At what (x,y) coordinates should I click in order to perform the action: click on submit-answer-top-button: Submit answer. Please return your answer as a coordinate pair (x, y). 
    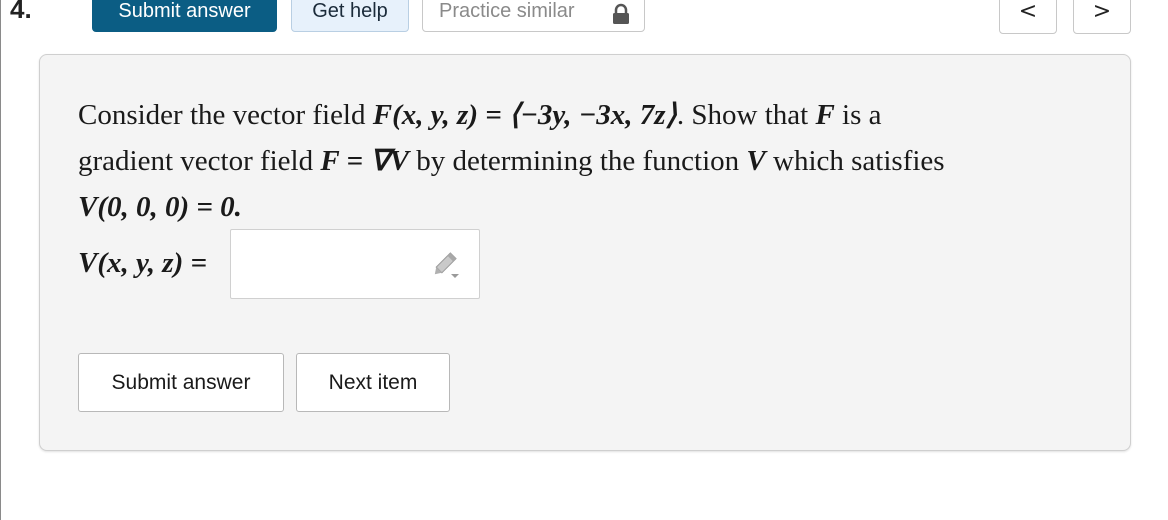
    Looking at the image, I should click on (184, 16).